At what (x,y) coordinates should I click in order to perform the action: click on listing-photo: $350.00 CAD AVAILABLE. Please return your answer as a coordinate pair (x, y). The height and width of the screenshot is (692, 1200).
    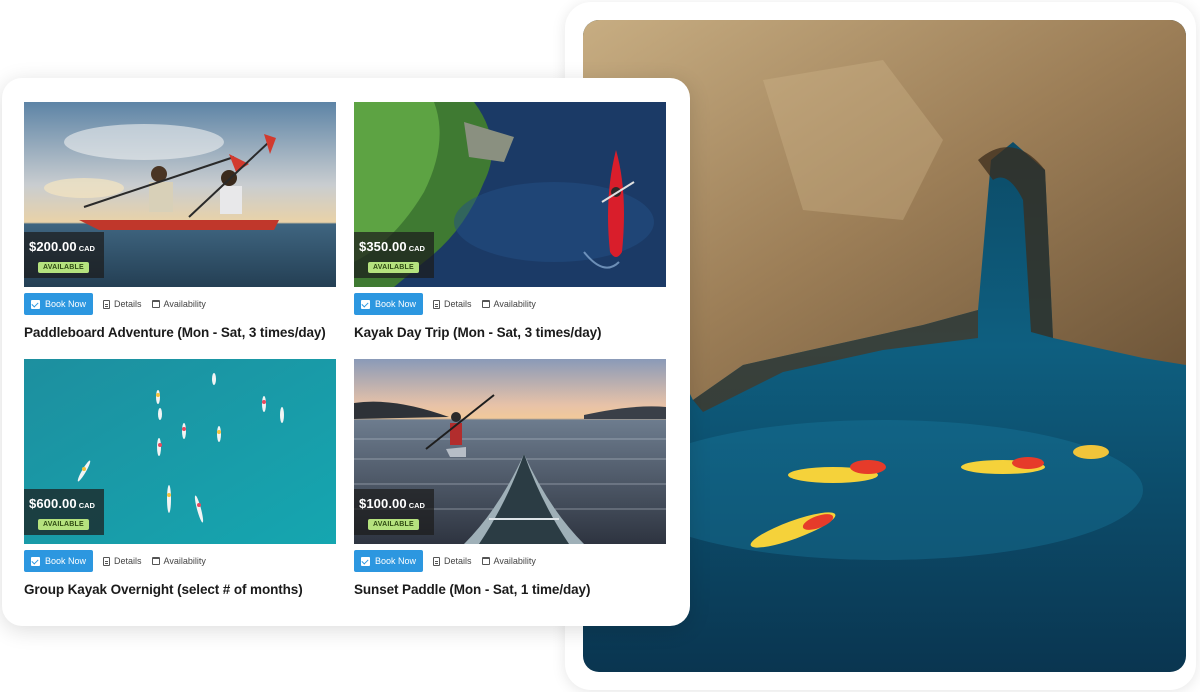
    Looking at the image, I should click on (510, 194).